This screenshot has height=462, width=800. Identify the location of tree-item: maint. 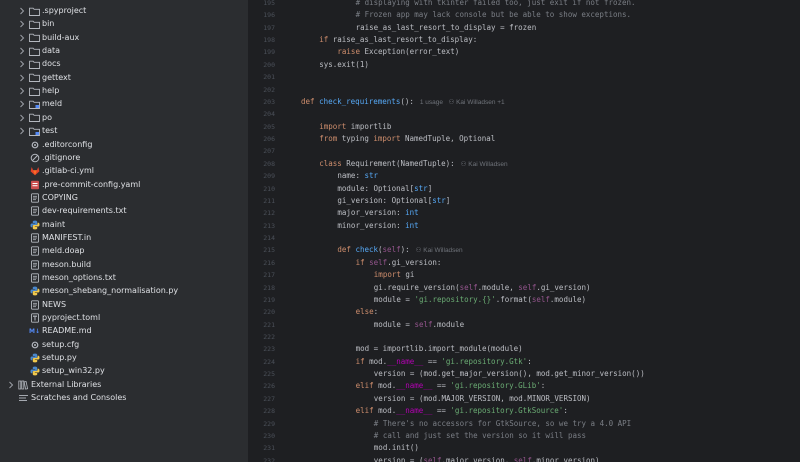
(124, 225).